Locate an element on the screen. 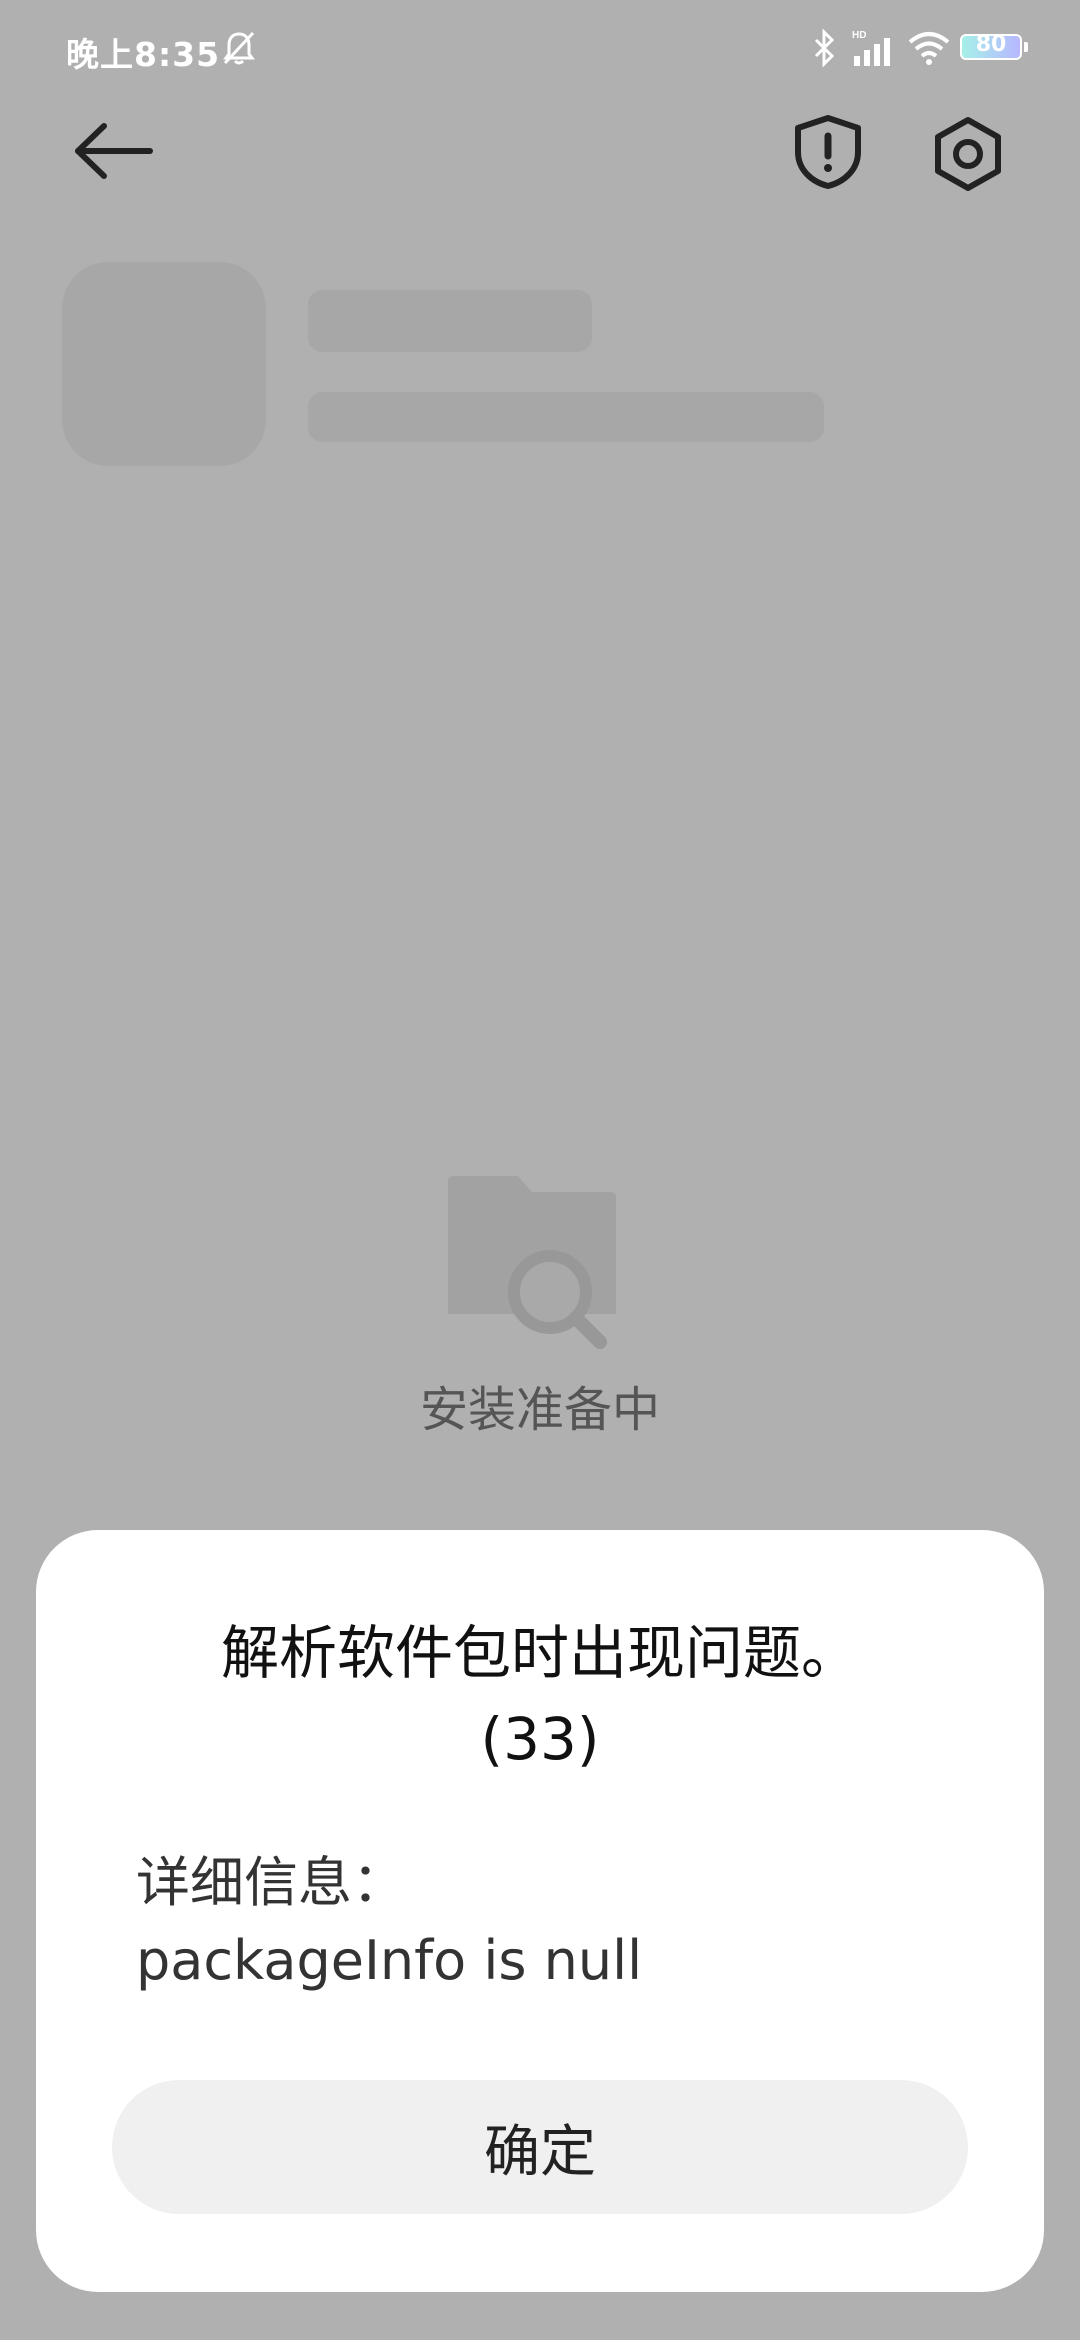  bluetooth-icon is located at coordinates (824, 48).